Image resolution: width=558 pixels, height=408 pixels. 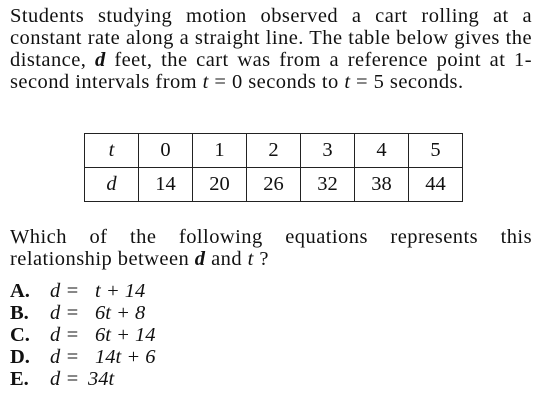 What do you see at coordinates (20, 291) in the screenshot?
I see `choice-letter: A.` at bounding box center [20, 291].